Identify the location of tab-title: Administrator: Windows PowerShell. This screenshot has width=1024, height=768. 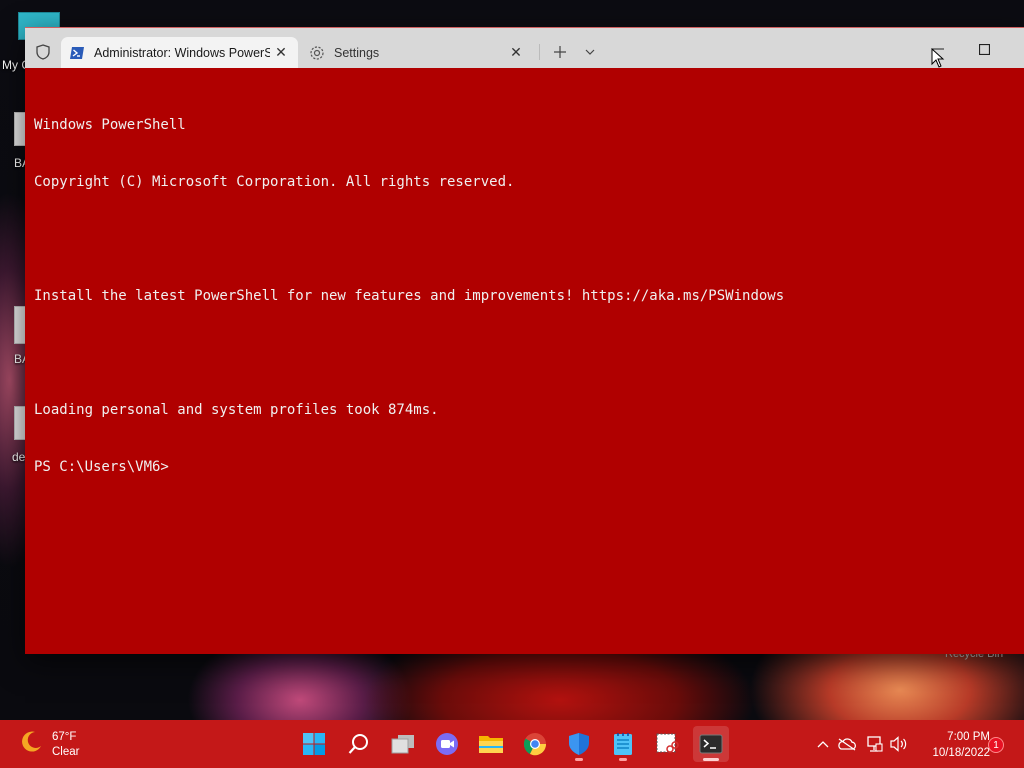
(182, 52).